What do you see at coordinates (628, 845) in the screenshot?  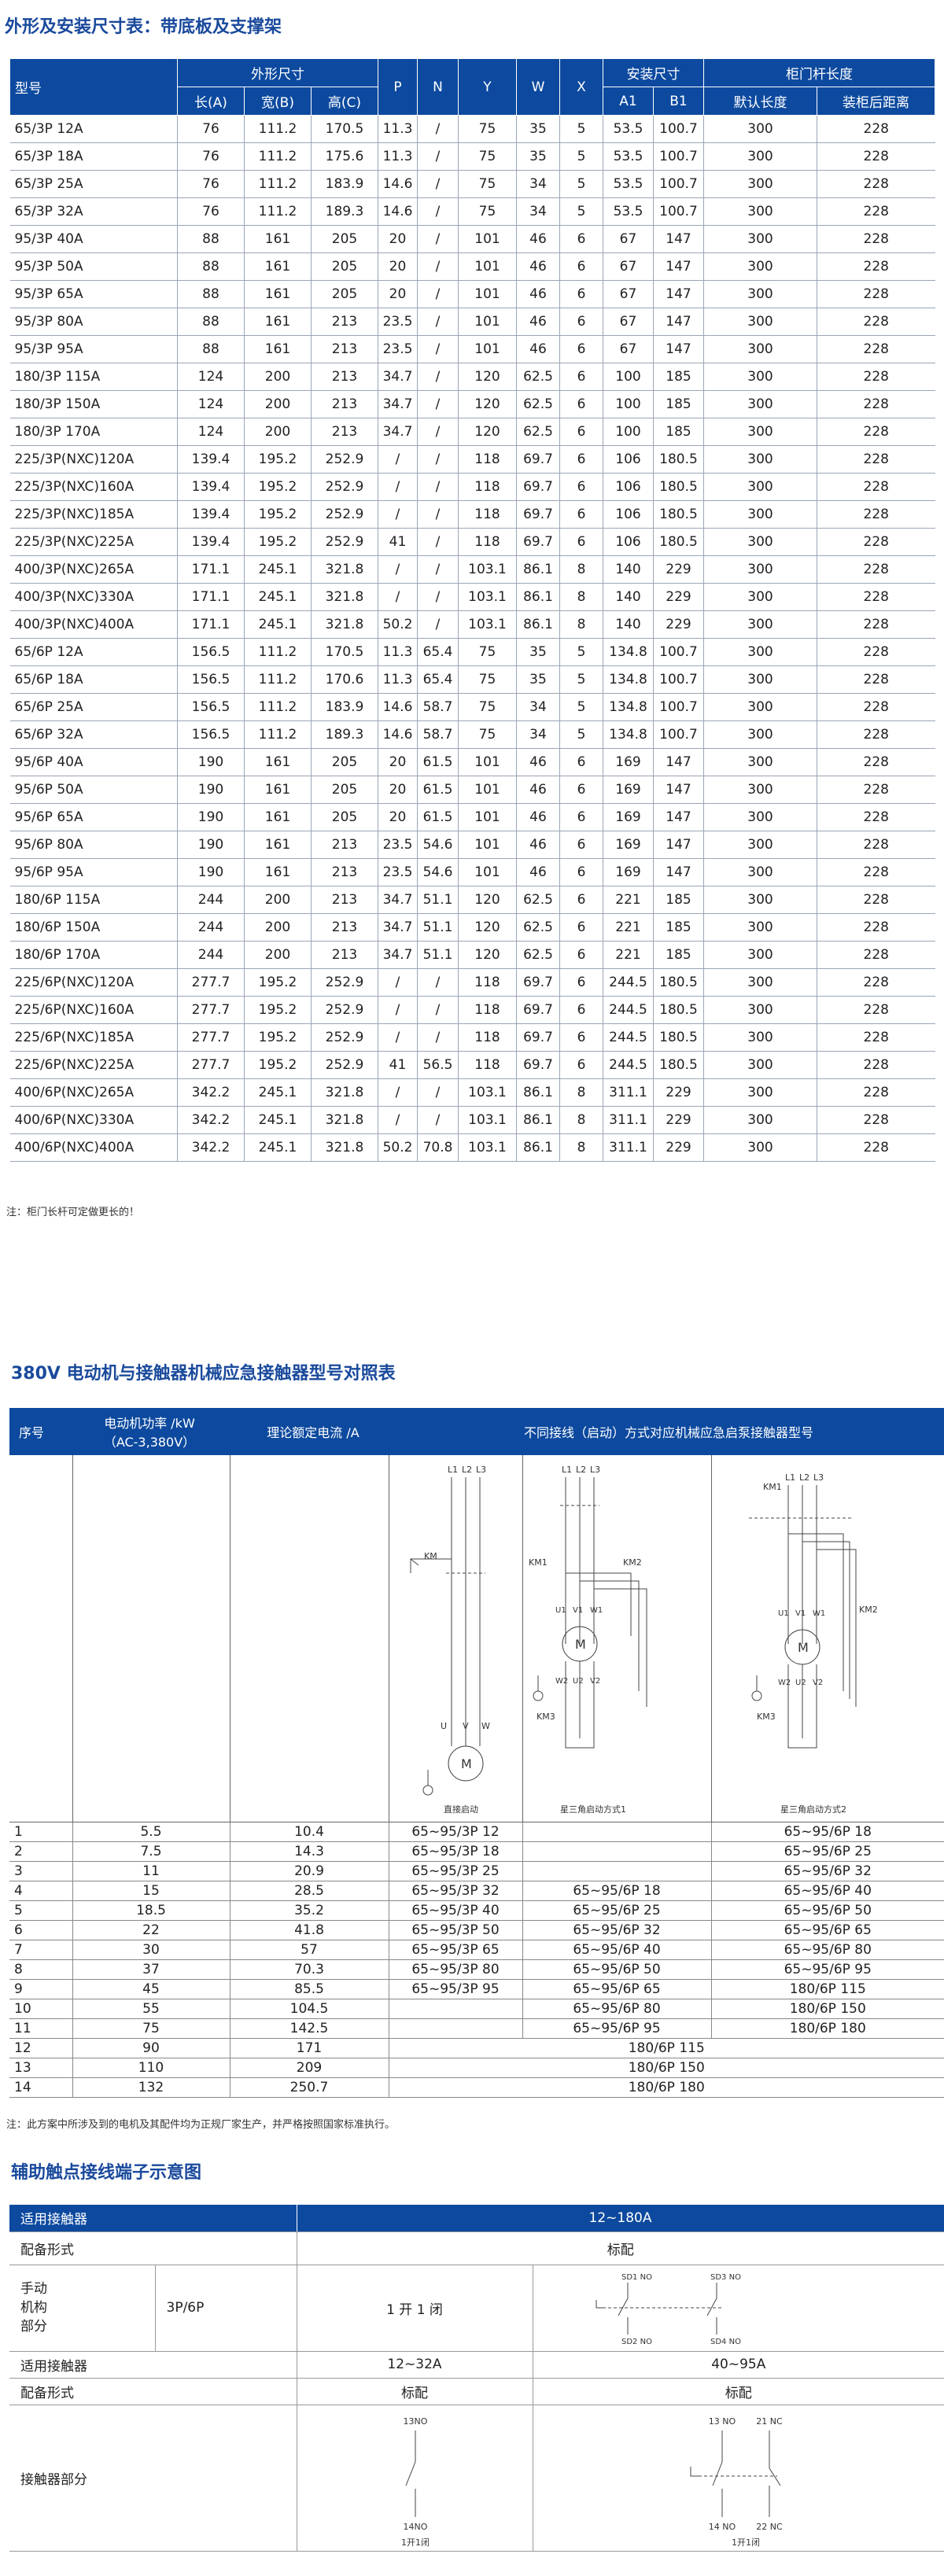 I see `table-cell: 169` at bounding box center [628, 845].